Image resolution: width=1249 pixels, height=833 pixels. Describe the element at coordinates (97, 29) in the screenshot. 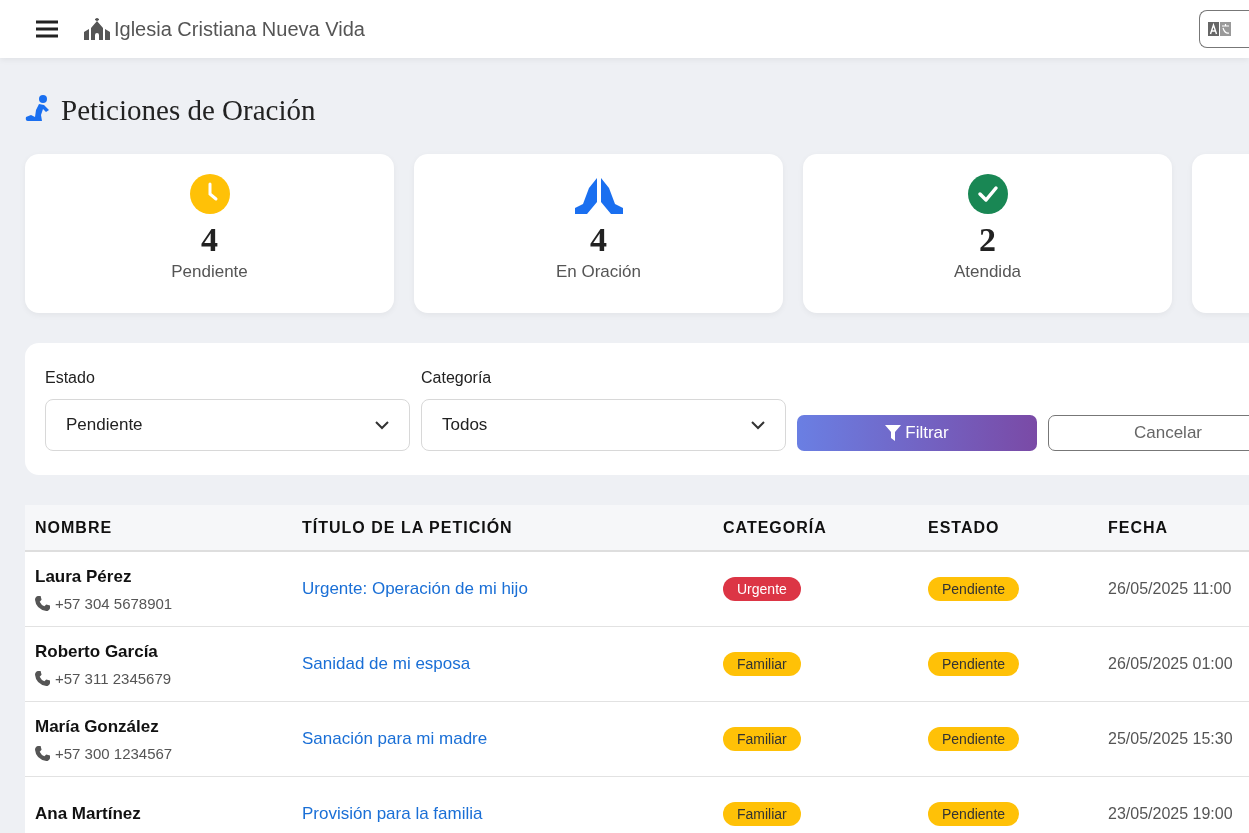

I see `church-icon` at that location.